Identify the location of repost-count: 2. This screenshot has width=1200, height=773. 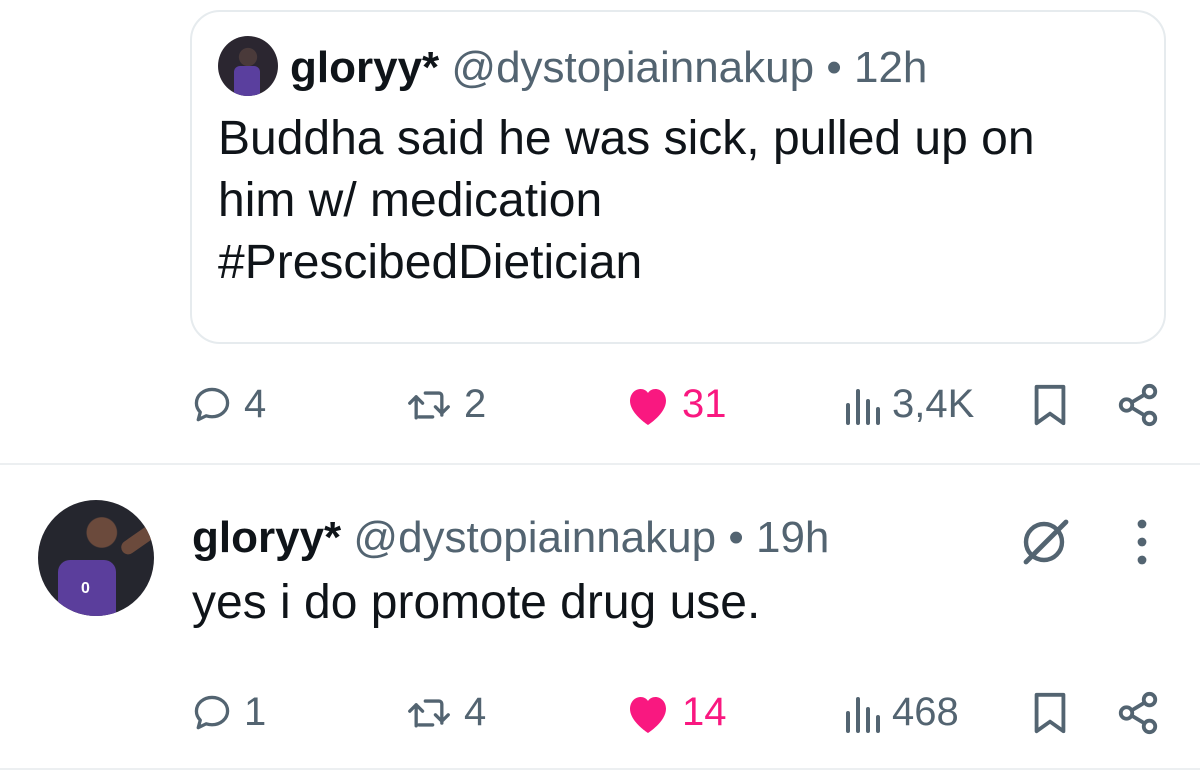
(475, 404).